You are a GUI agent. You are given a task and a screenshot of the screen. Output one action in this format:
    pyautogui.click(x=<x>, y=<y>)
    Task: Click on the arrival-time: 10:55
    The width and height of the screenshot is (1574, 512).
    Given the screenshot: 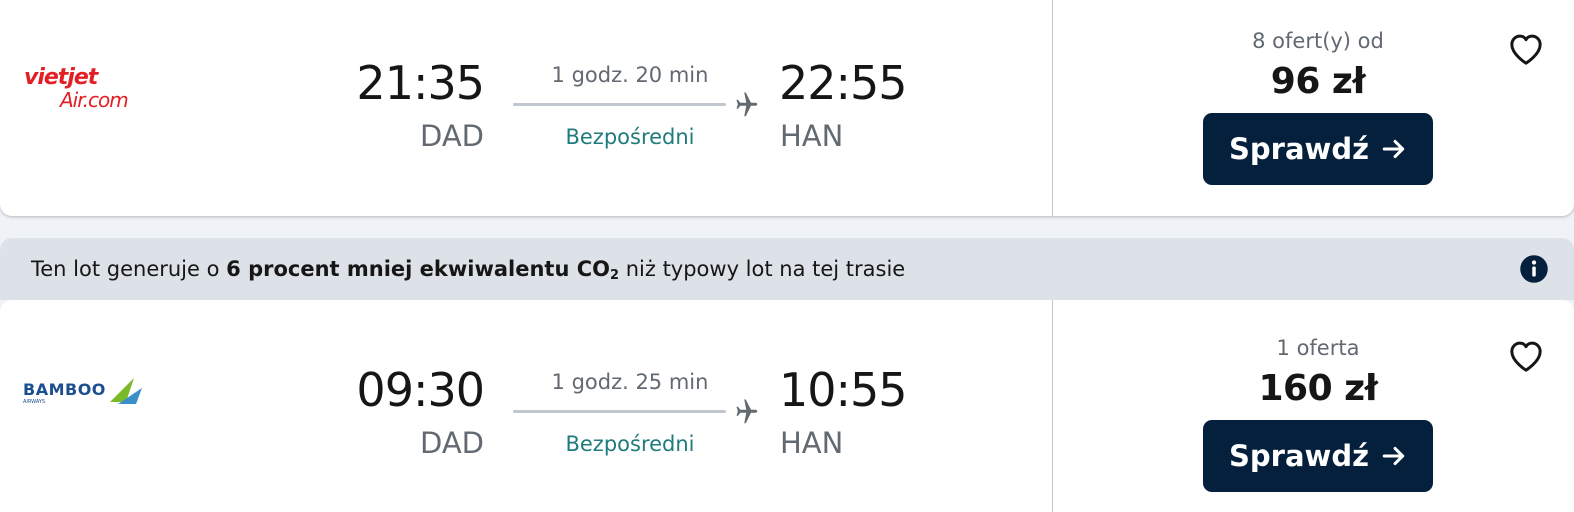 What is the action you would take?
    pyautogui.click(x=843, y=390)
    